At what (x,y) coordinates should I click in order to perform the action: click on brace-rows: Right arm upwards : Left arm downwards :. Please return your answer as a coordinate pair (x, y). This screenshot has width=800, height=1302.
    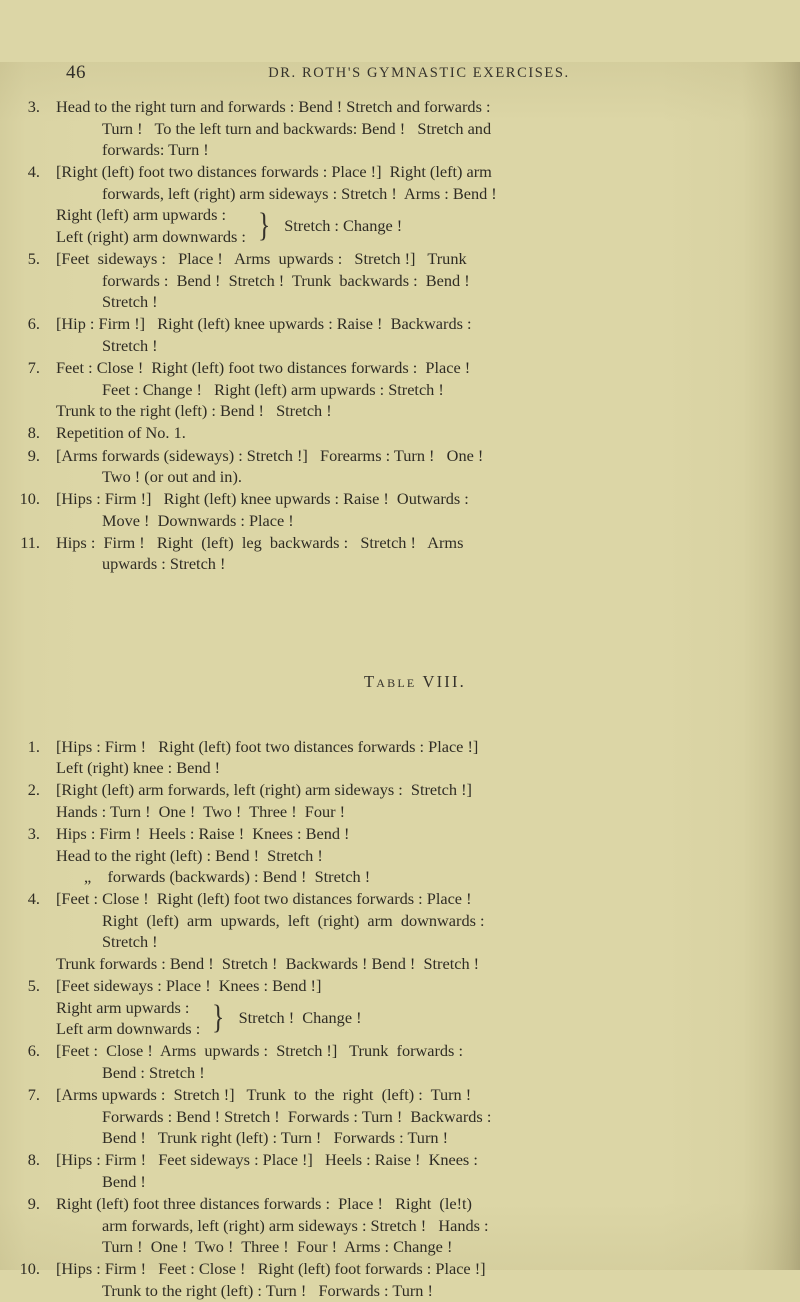
    Looking at the image, I should click on (128, 1018).